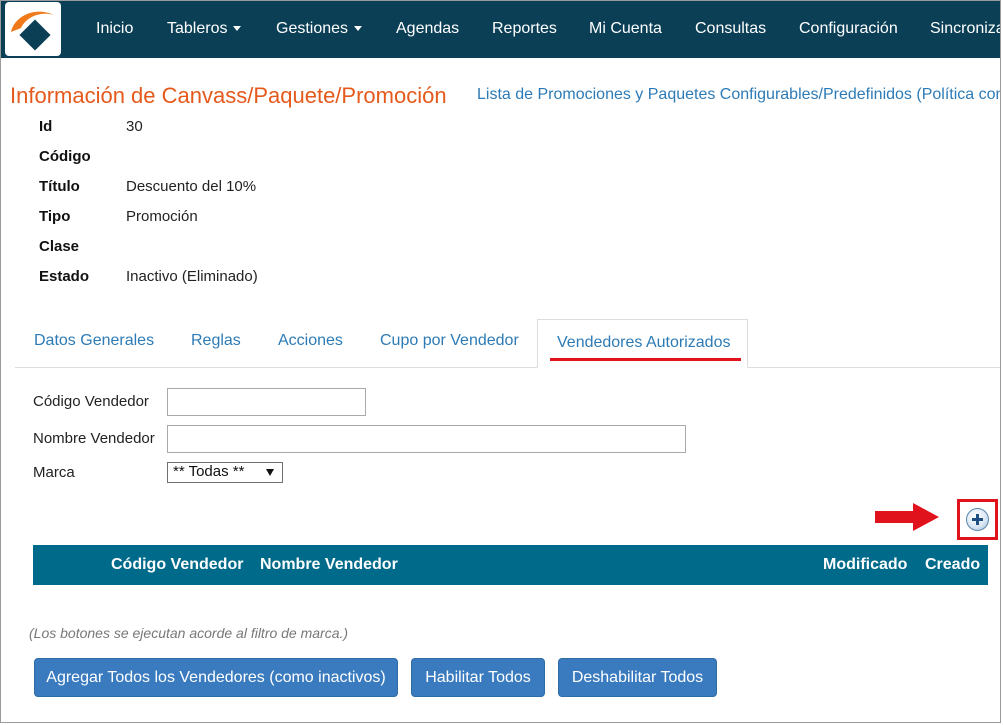  I want to click on nav-sincroniza: Sincroniza, so click(965, 29).